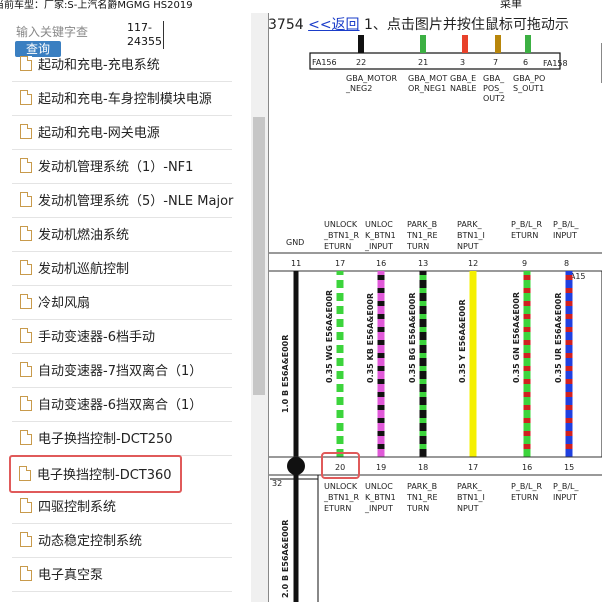  I want to click on back-link: <<返回, so click(333, 25).